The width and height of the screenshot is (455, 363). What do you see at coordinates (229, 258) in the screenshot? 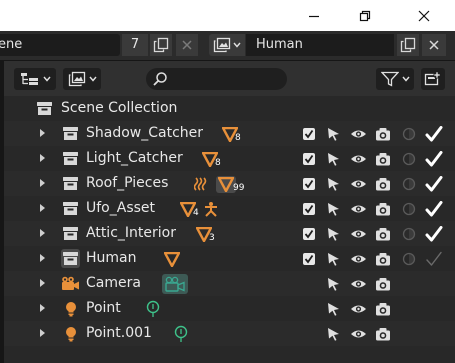
I see `outliner-row-human: Human` at bounding box center [229, 258].